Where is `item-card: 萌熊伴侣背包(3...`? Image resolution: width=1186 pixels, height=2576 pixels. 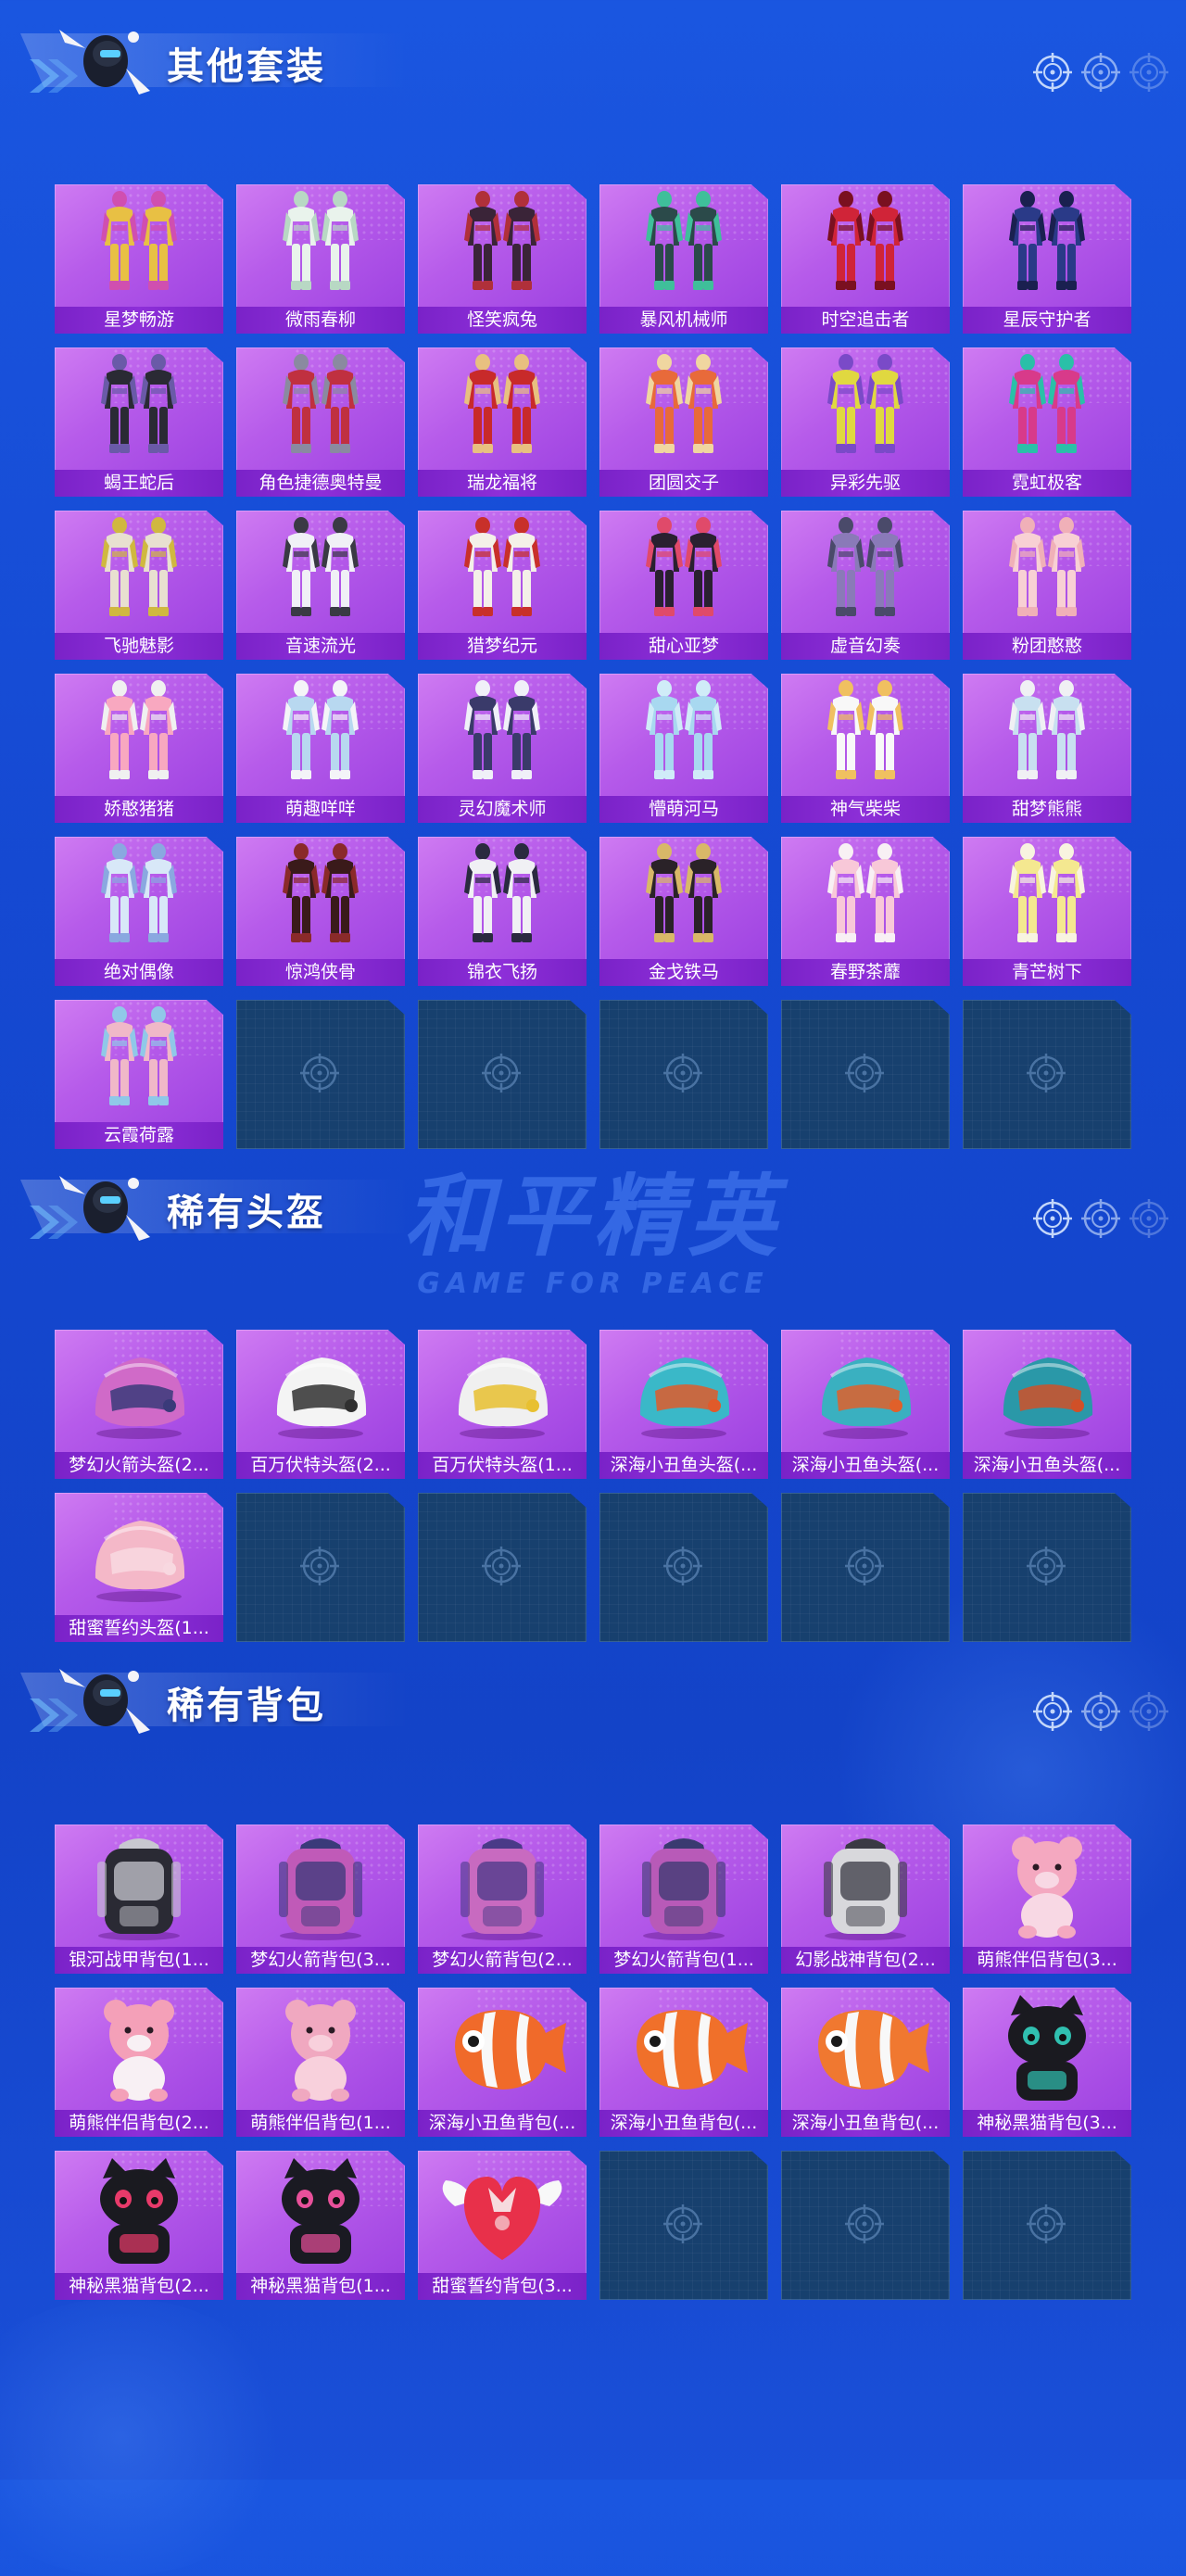
item-card: 萌熊伴侣背包(3... is located at coordinates (1047, 1899).